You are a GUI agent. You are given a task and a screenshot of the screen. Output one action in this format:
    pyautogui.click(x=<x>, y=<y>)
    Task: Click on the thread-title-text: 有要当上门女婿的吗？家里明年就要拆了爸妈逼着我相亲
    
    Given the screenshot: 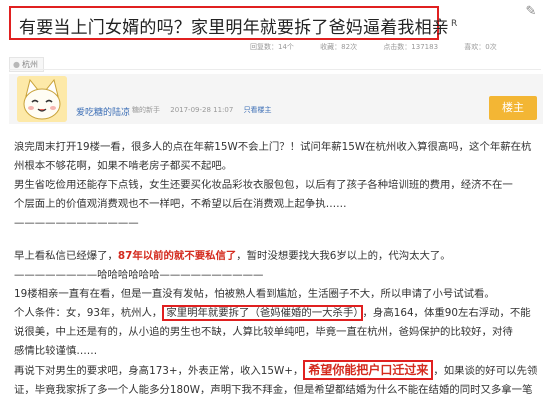 What is the action you would take?
    pyautogui.click(x=234, y=28)
    